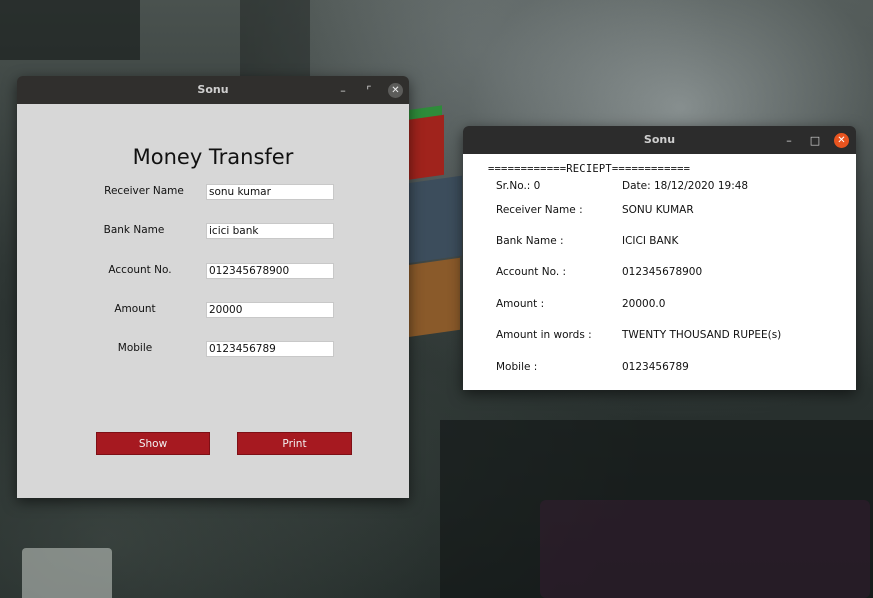 Image resolution: width=873 pixels, height=598 pixels. Describe the element at coordinates (530, 241) in the screenshot. I see `receipt-label: Bank Name :` at that location.